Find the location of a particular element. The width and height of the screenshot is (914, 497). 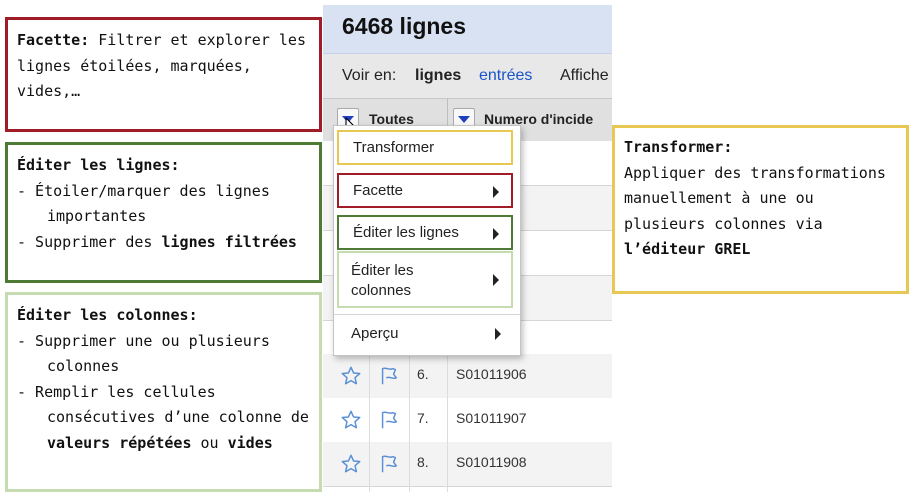

menu-item-edit-rows: Éditer les lignes is located at coordinates (425, 232).